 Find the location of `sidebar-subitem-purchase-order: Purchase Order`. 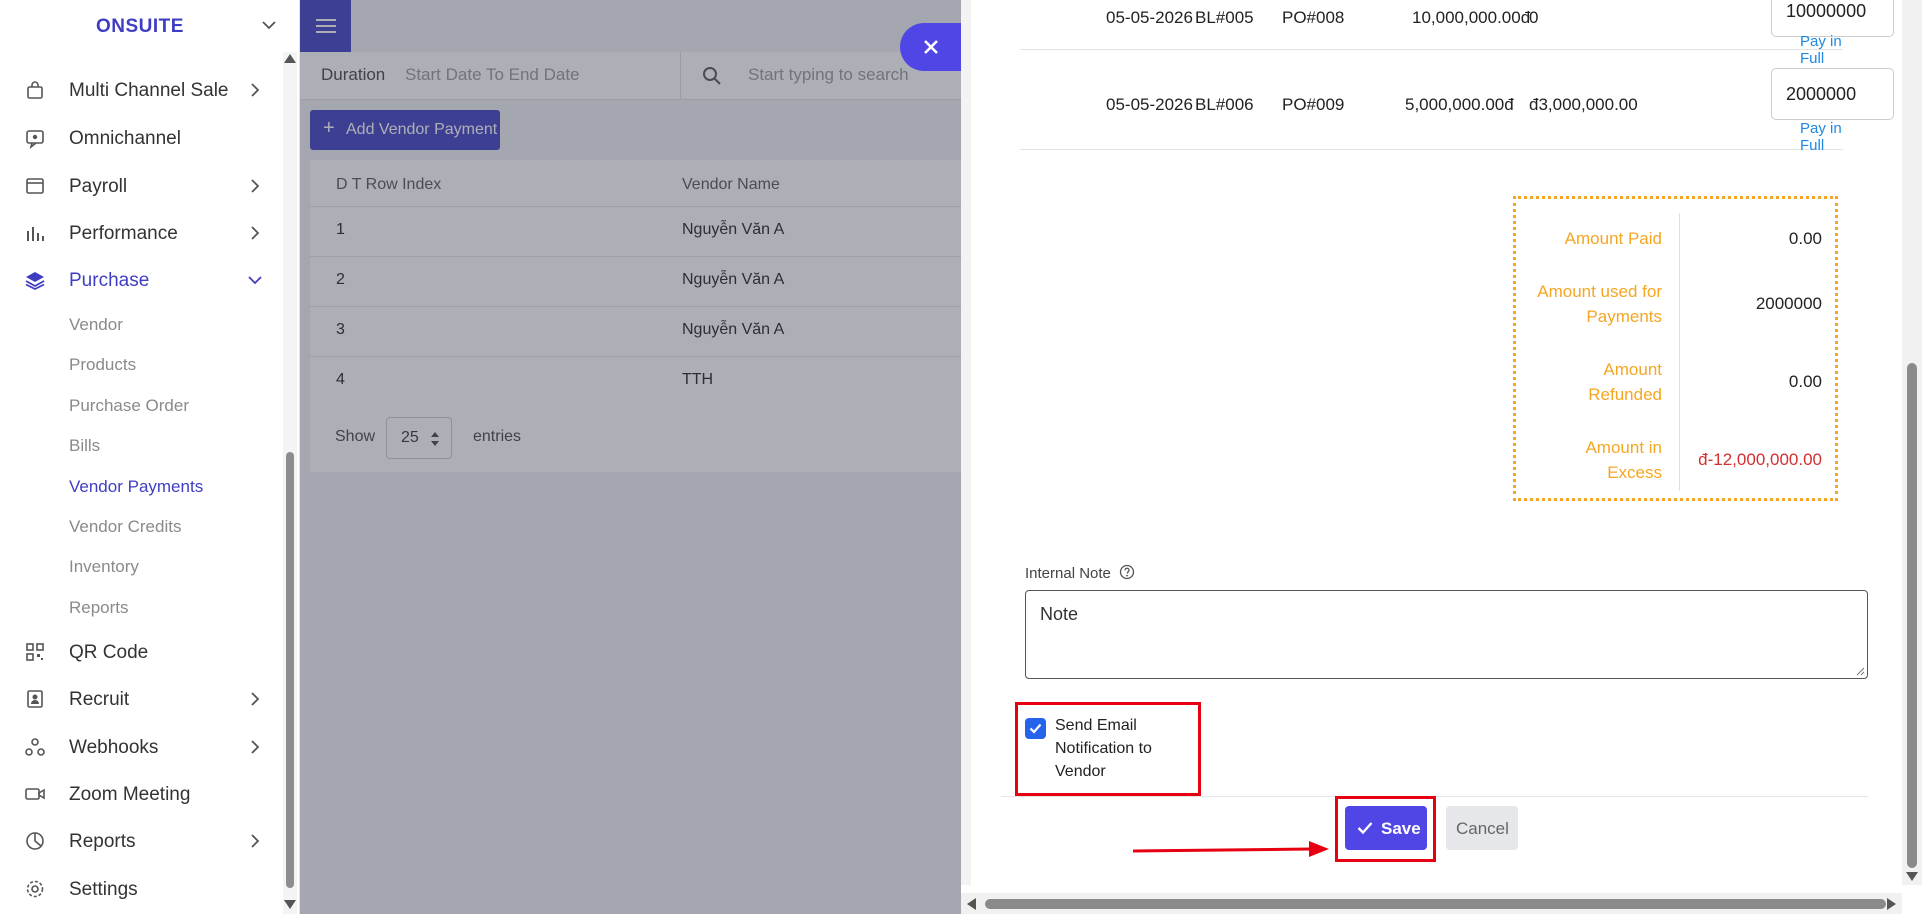

sidebar-subitem-purchase-order: Purchase Order is located at coordinates (129, 406).